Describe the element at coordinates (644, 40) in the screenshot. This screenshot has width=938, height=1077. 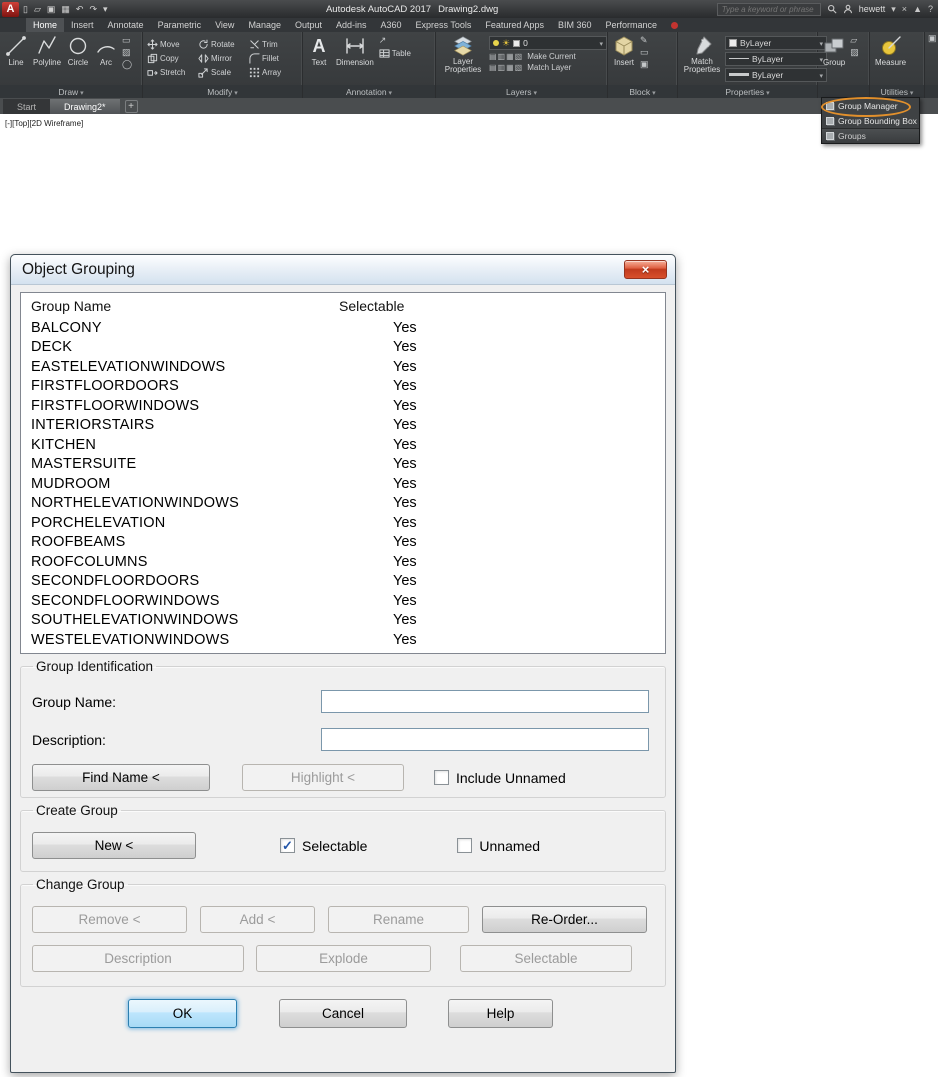
I see `block-edit-icon` at that location.